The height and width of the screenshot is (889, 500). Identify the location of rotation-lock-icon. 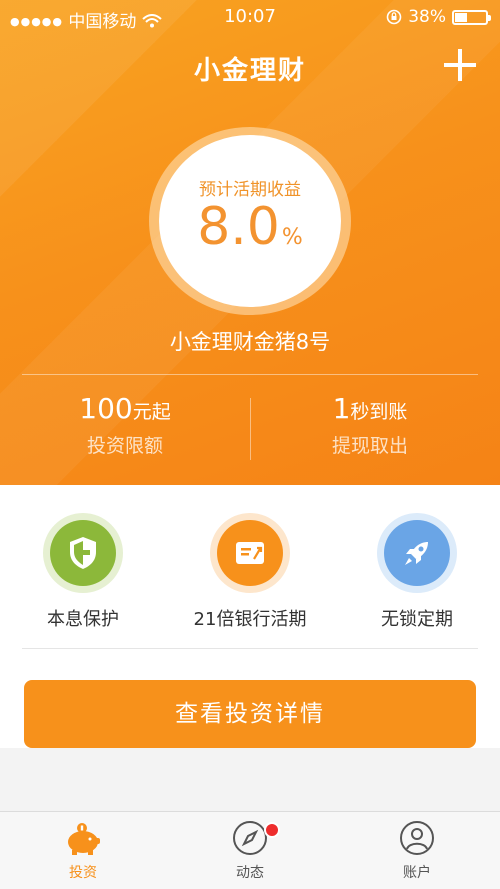
(394, 17).